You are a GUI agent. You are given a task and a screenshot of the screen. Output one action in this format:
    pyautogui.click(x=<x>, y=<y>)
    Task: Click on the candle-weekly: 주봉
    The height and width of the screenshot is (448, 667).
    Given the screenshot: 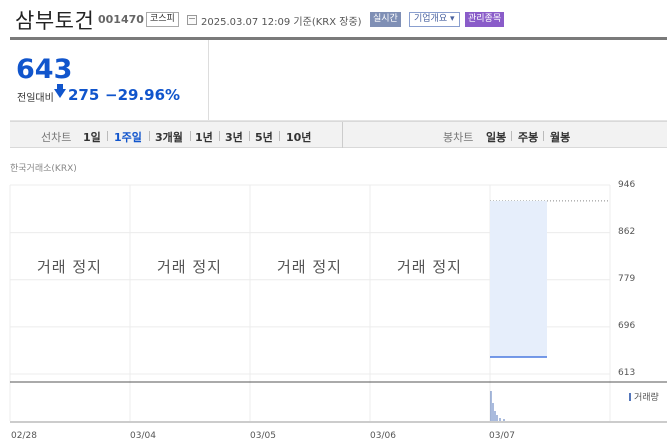 What is the action you would take?
    pyautogui.click(x=528, y=137)
    